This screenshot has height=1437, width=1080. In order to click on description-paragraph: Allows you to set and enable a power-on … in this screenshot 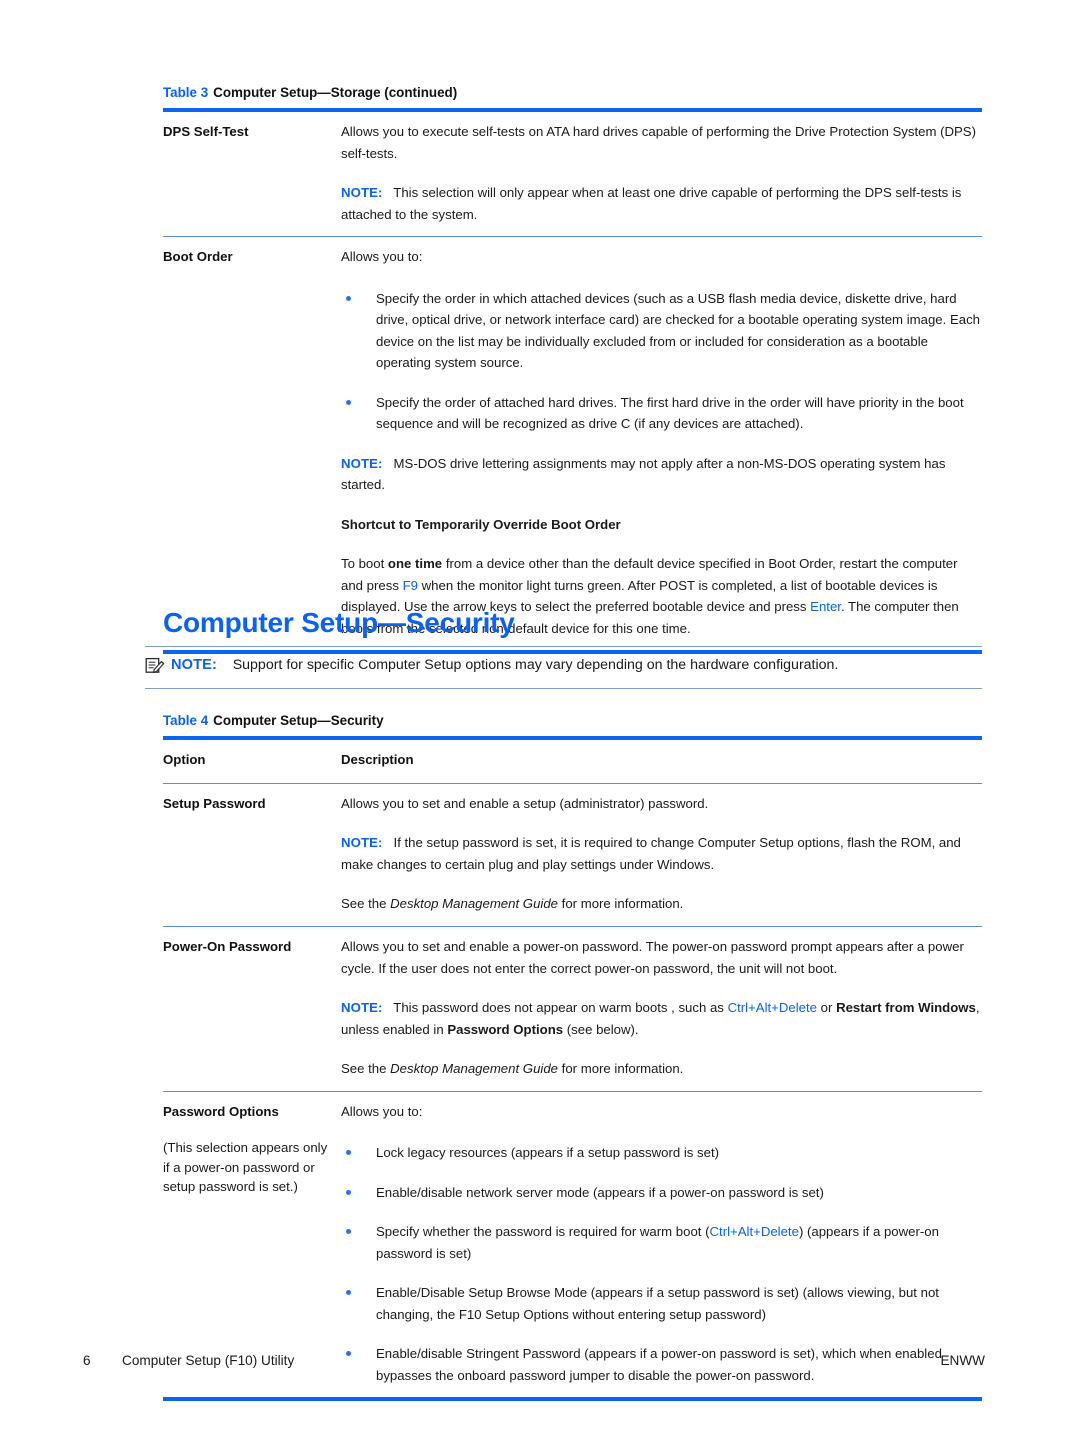, I will do `click(652, 957)`.